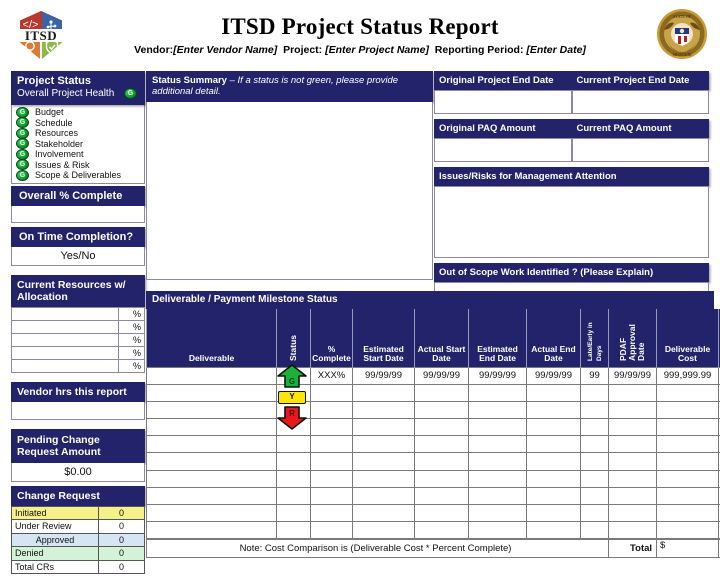 The width and height of the screenshot is (720, 576). What do you see at coordinates (331, 375) in the screenshot?
I see `cell-pct-complete: XXX%` at bounding box center [331, 375].